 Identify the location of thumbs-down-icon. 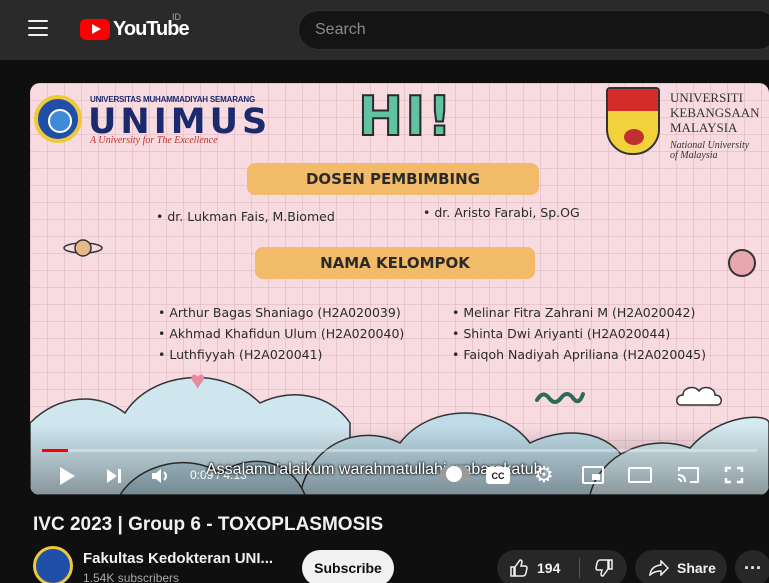
(603, 568).